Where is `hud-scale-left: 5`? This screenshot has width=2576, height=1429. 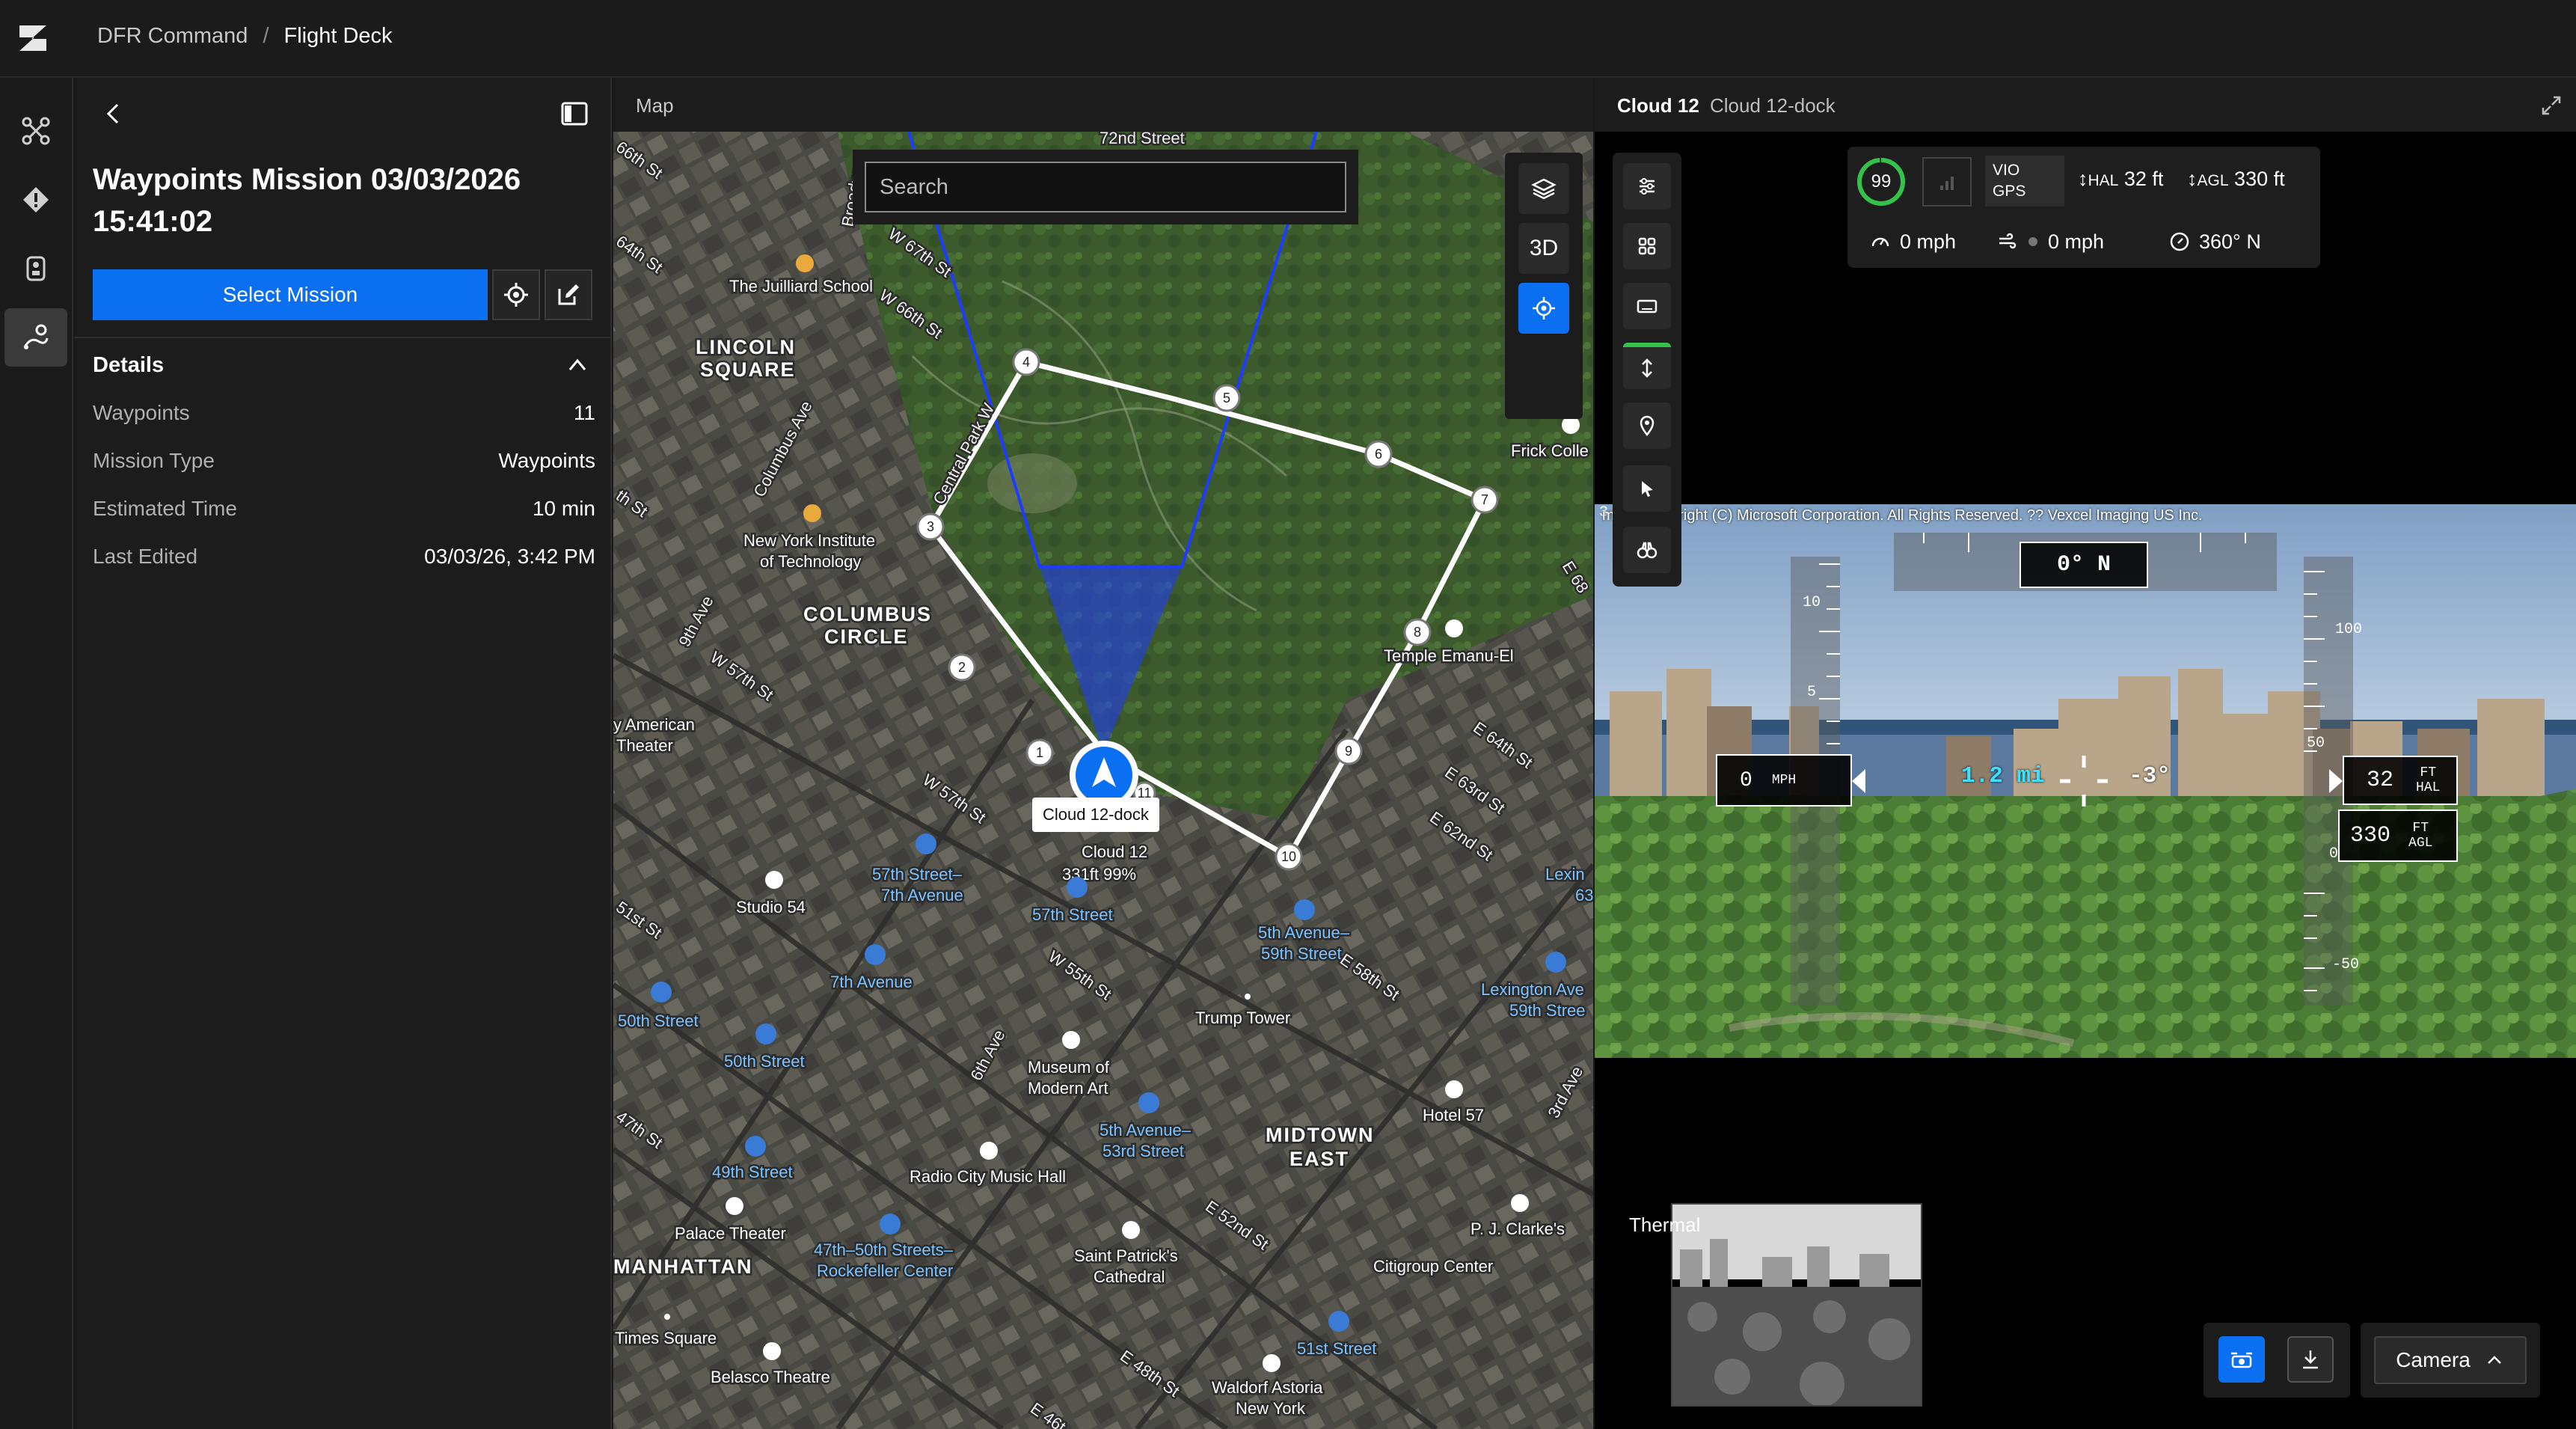 hud-scale-left: 5 is located at coordinates (1811, 692).